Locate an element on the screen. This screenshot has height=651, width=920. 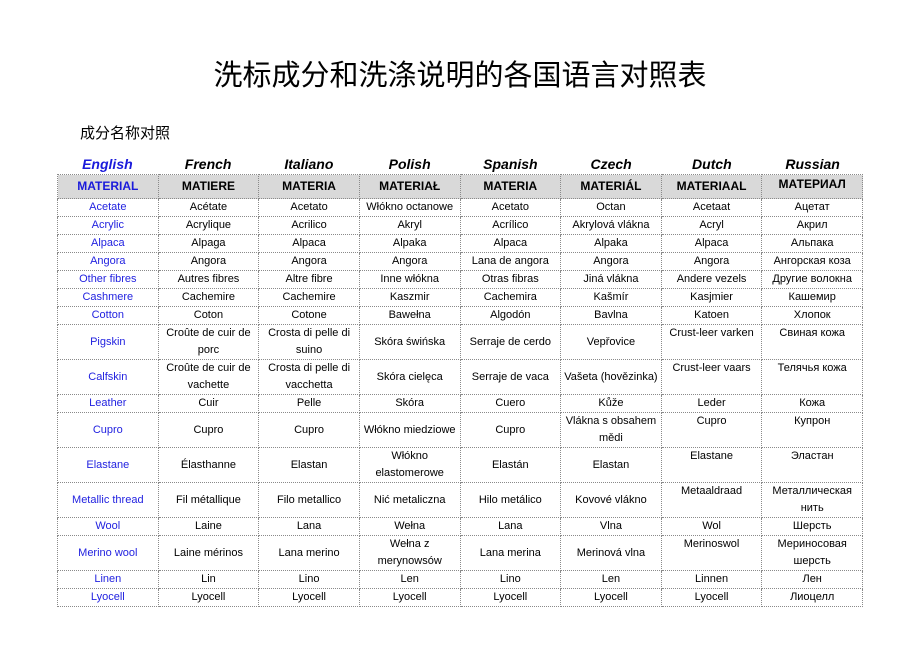
translation-cell: Cuero is located at coordinates (510, 403).